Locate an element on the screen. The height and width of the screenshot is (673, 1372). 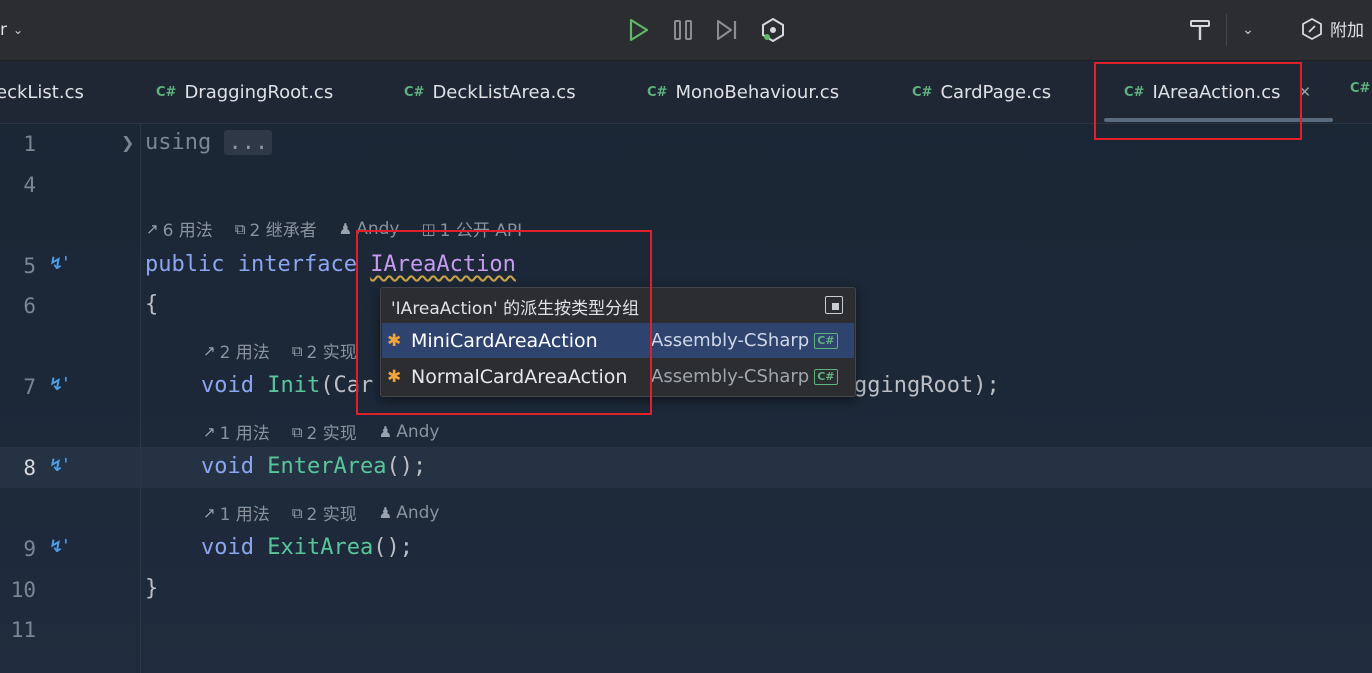
step-icon is located at coordinates (727, 30).